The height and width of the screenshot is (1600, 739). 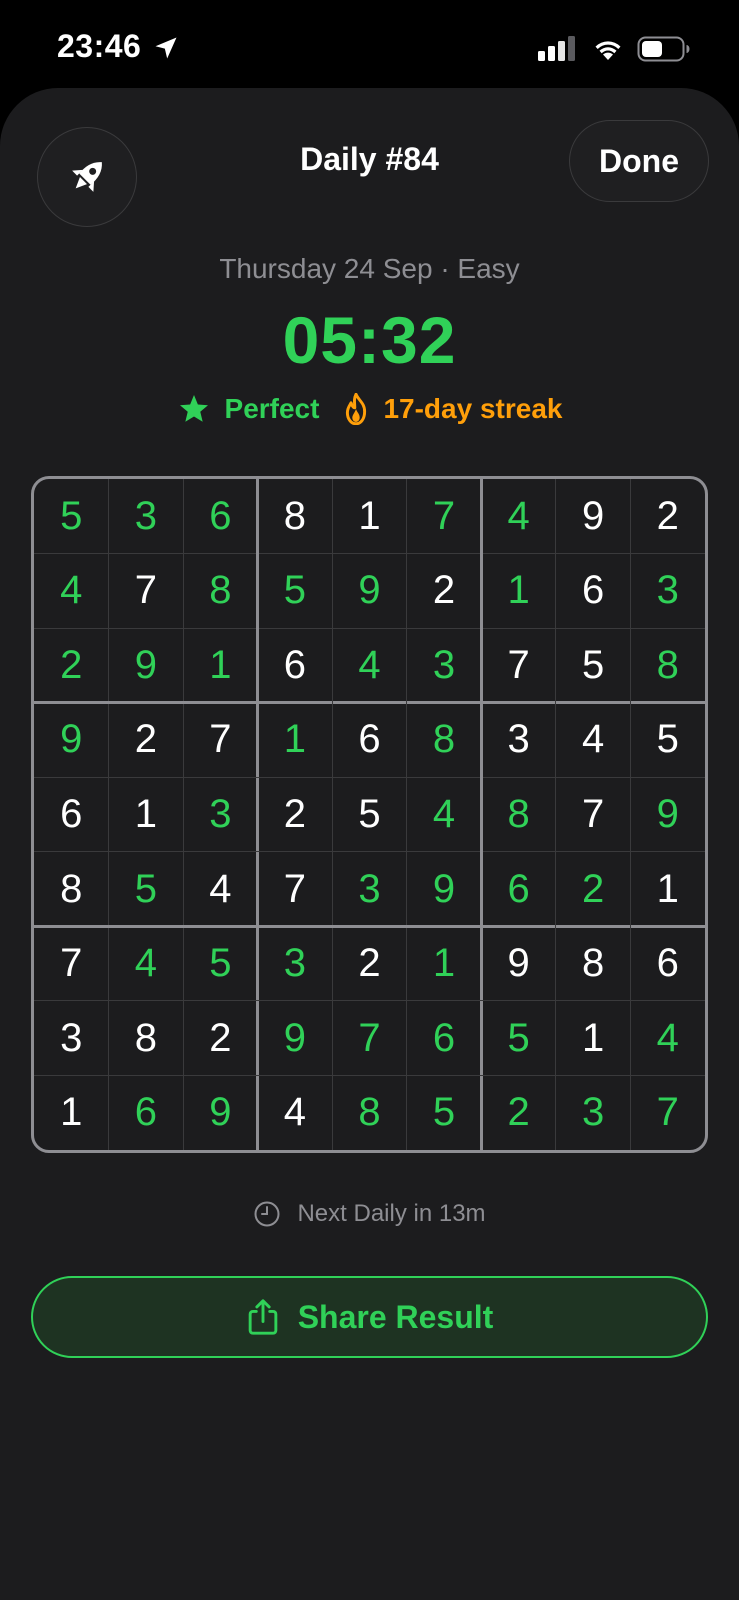 I want to click on perfect-label: Perfect, so click(x=272, y=408).